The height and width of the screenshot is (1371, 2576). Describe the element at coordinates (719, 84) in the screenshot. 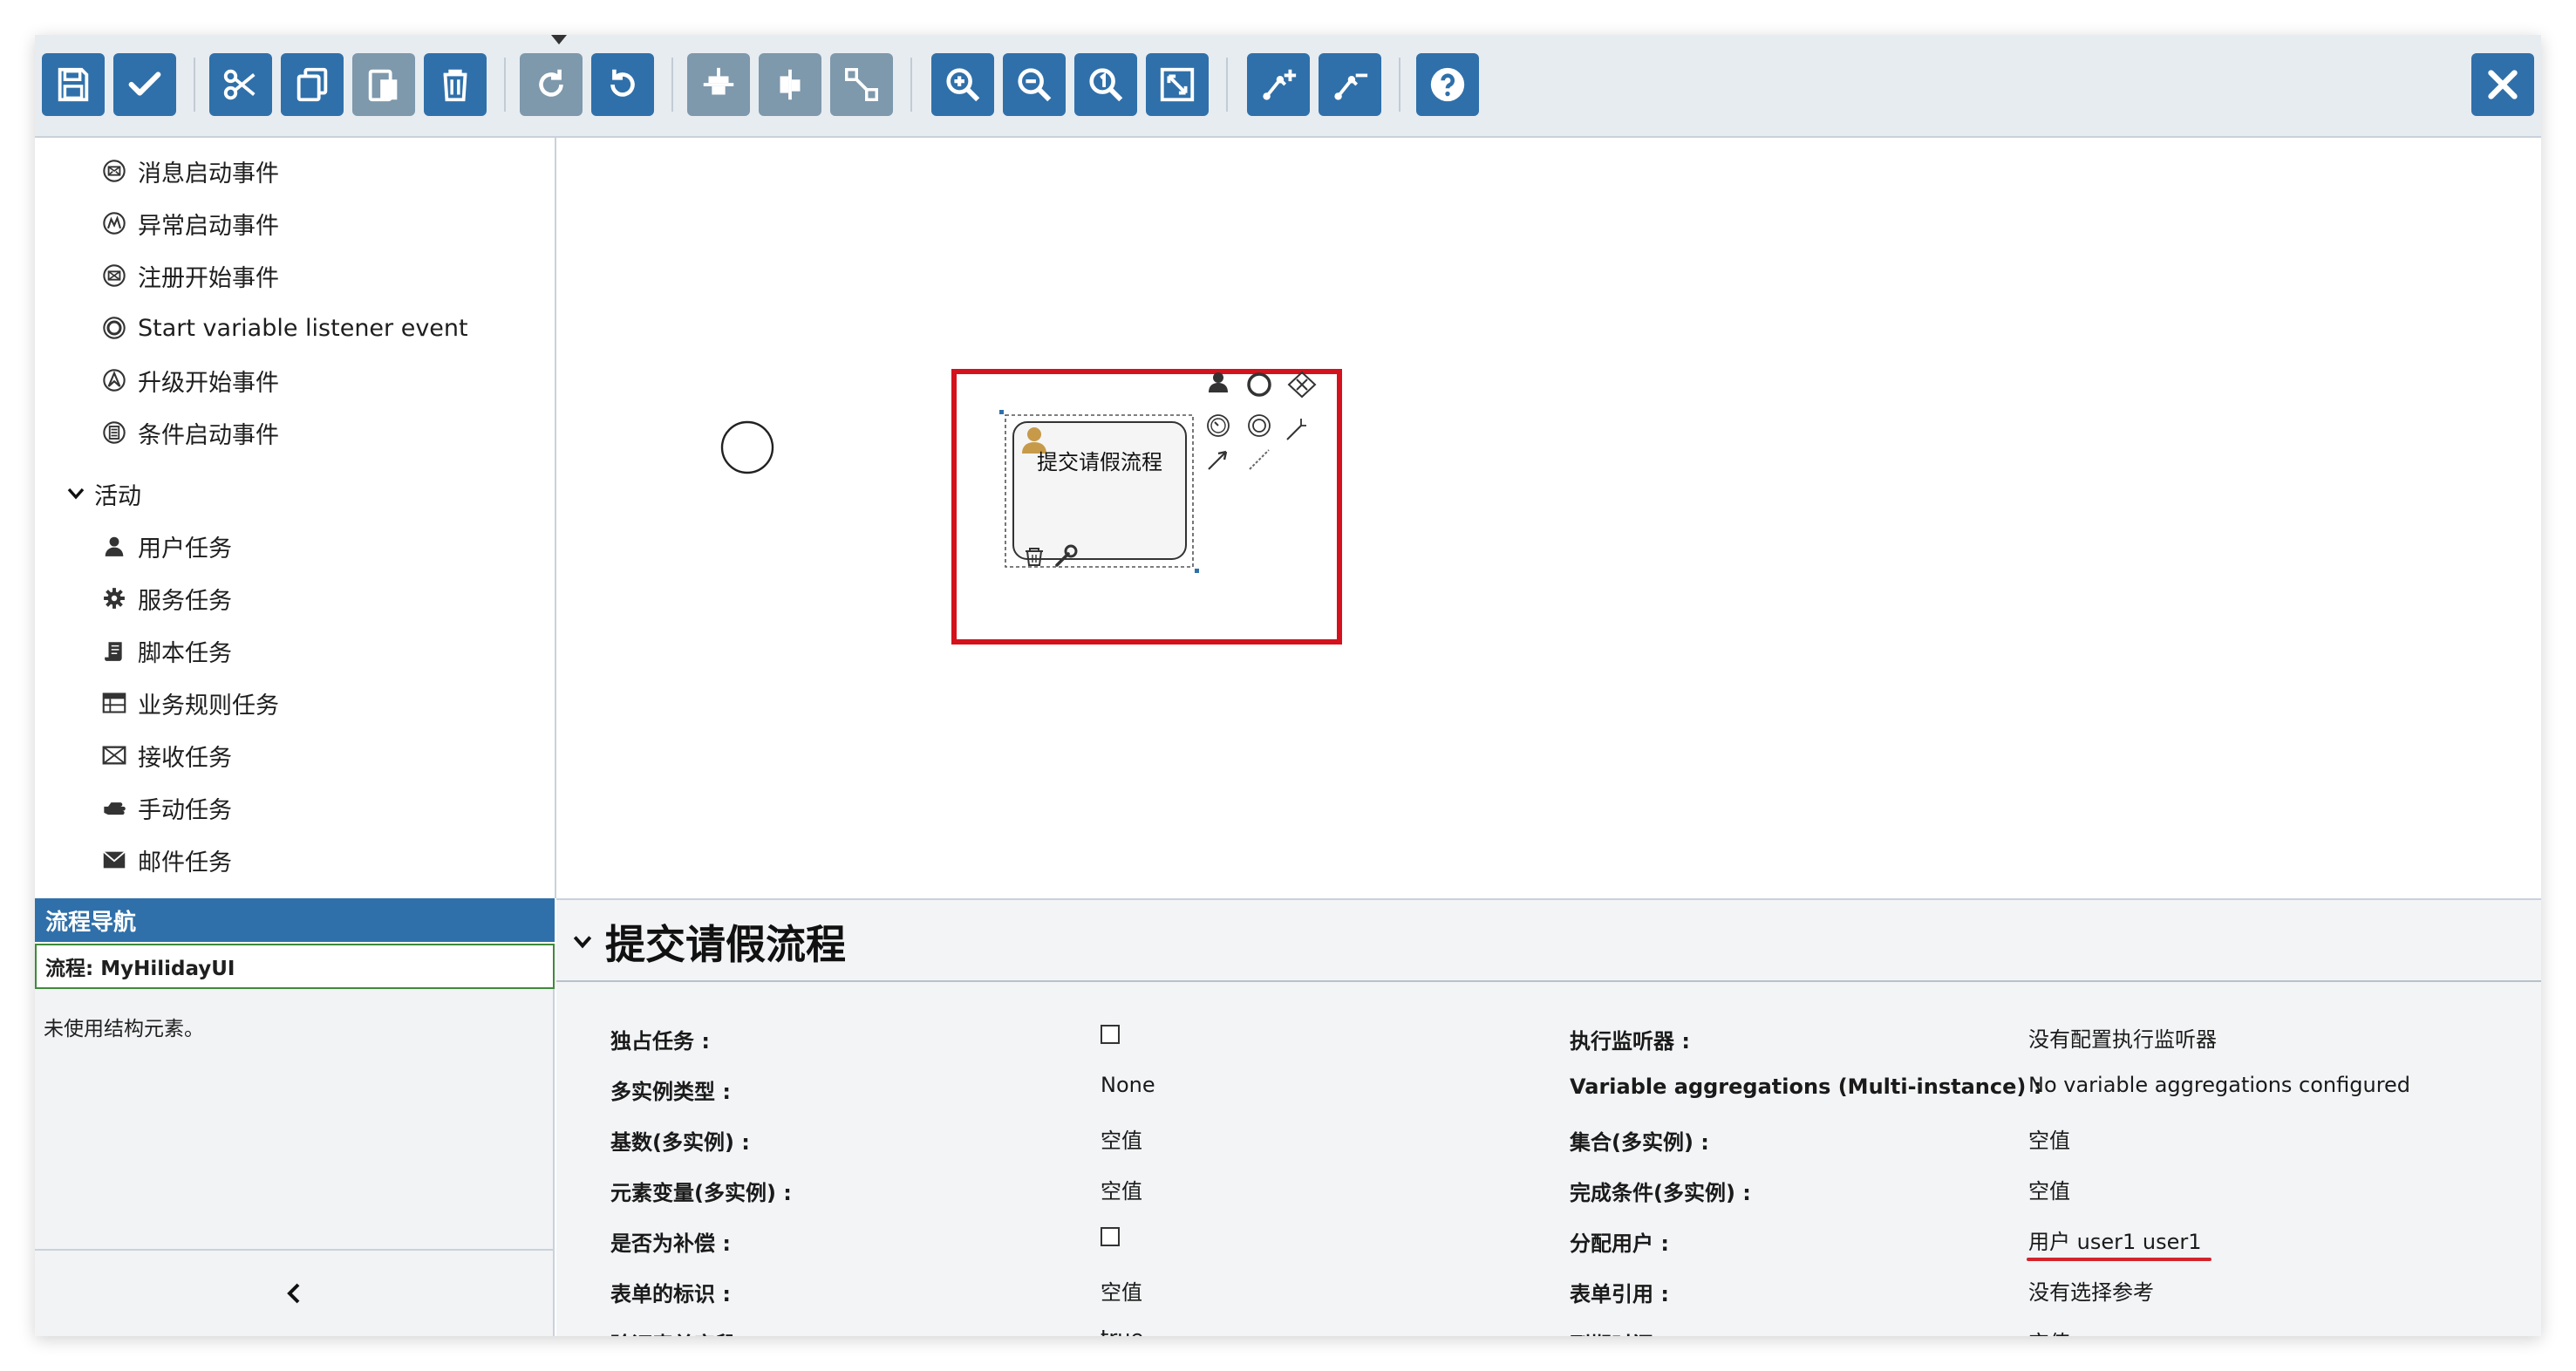

I see `align-horizontal-button` at that location.